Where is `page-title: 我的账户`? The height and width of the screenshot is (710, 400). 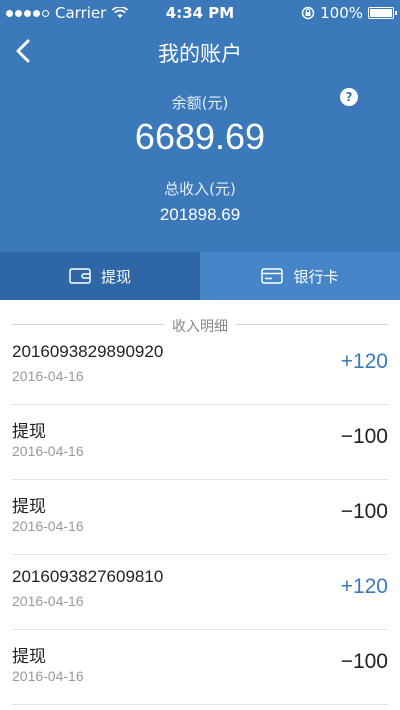 page-title: 我的账户 is located at coordinates (200, 54).